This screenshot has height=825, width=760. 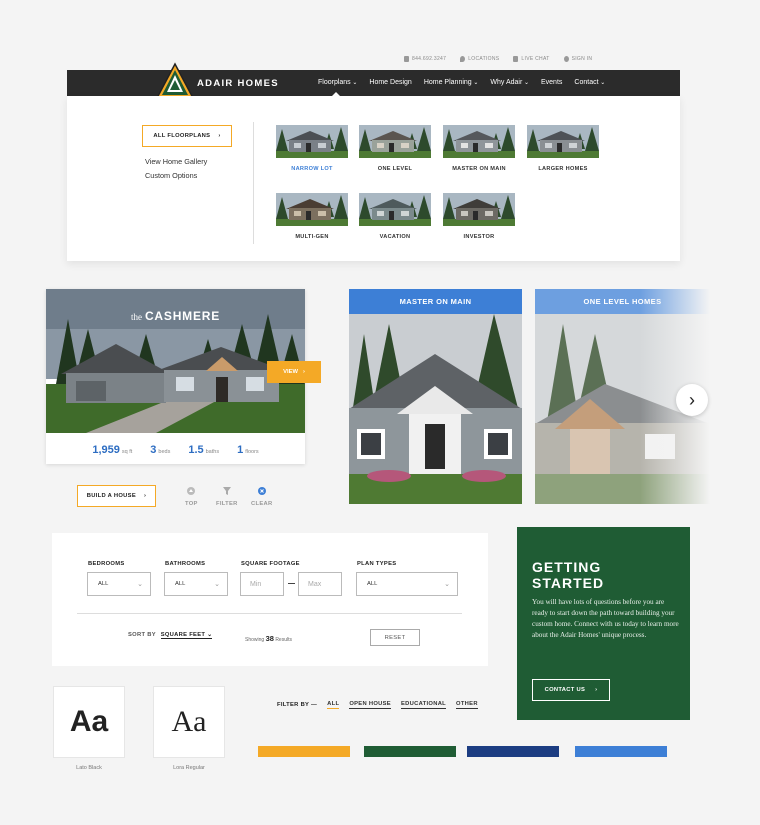 What do you see at coordinates (312, 237) in the screenshot?
I see `tile-label: MULTI-GEN` at bounding box center [312, 237].